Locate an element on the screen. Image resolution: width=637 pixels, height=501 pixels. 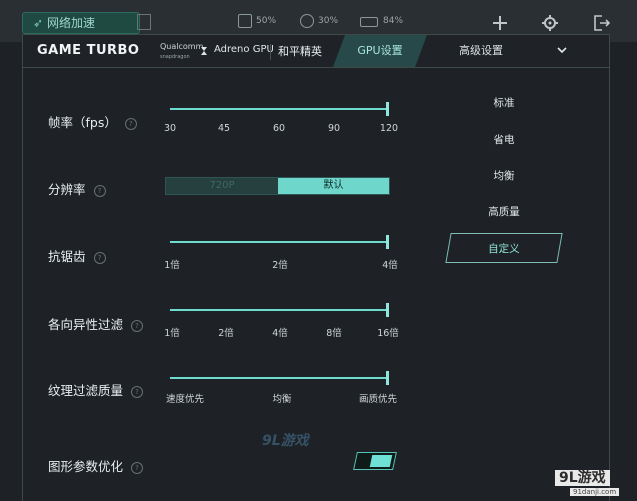
switch-knob is located at coordinates (381, 461).